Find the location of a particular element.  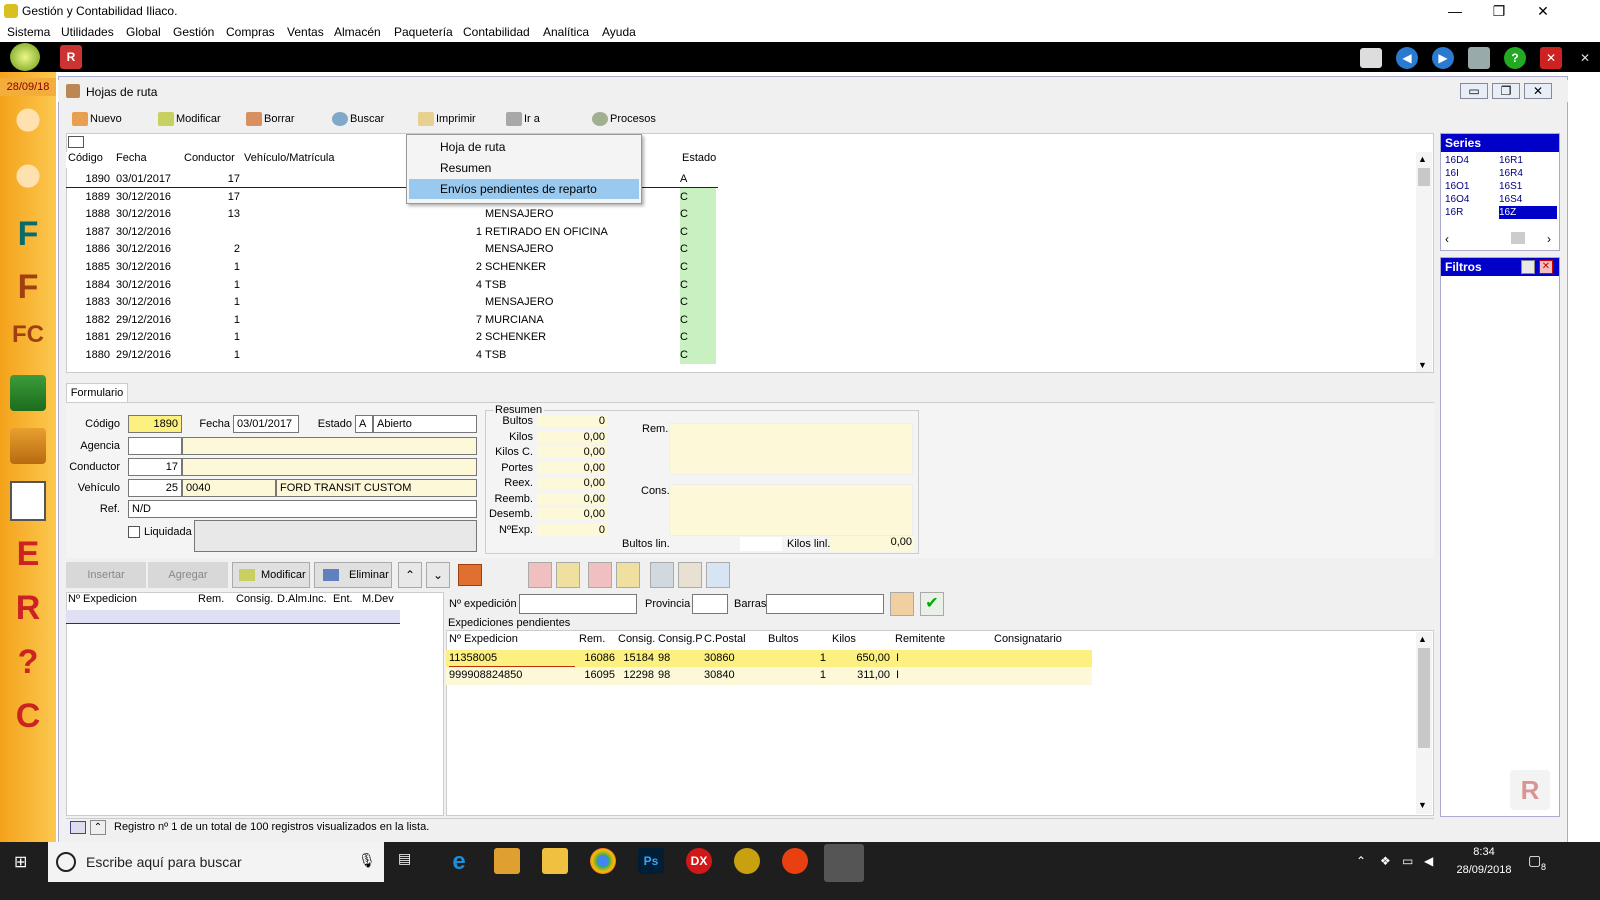

pend-col-kilos: Kilos is located at coordinates (844, 639).